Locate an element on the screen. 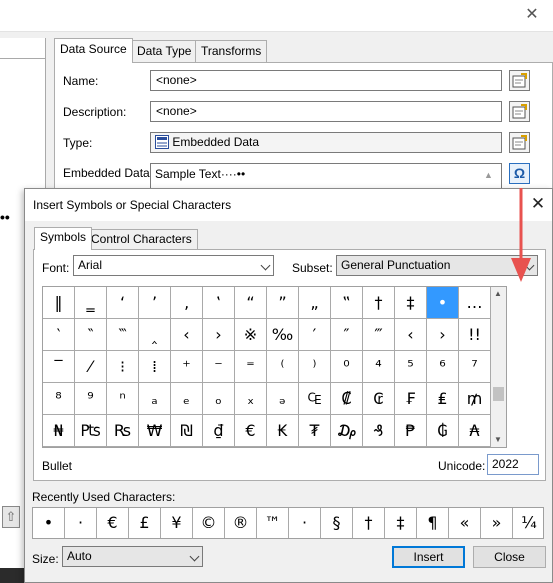 This screenshot has width=553, height=583. recent-symbol-cell: € is located at coordinates (113, 523).